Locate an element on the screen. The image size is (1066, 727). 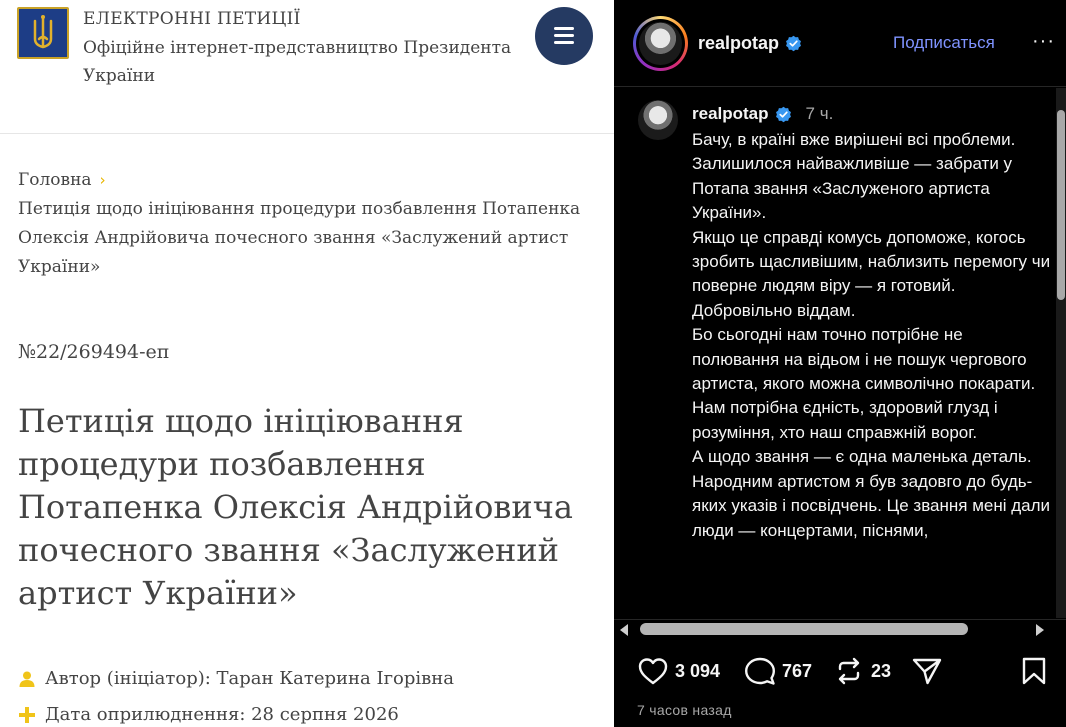
heart-icon is located at coordinates (653, 671).